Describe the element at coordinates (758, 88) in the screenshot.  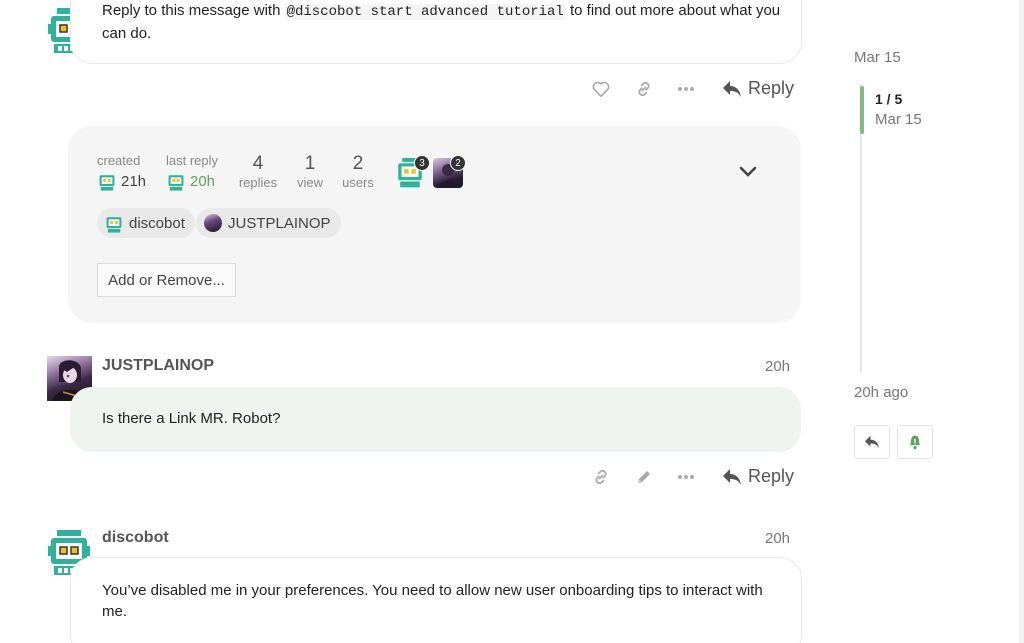
I see `post1-reply-button: Reply` at that location.